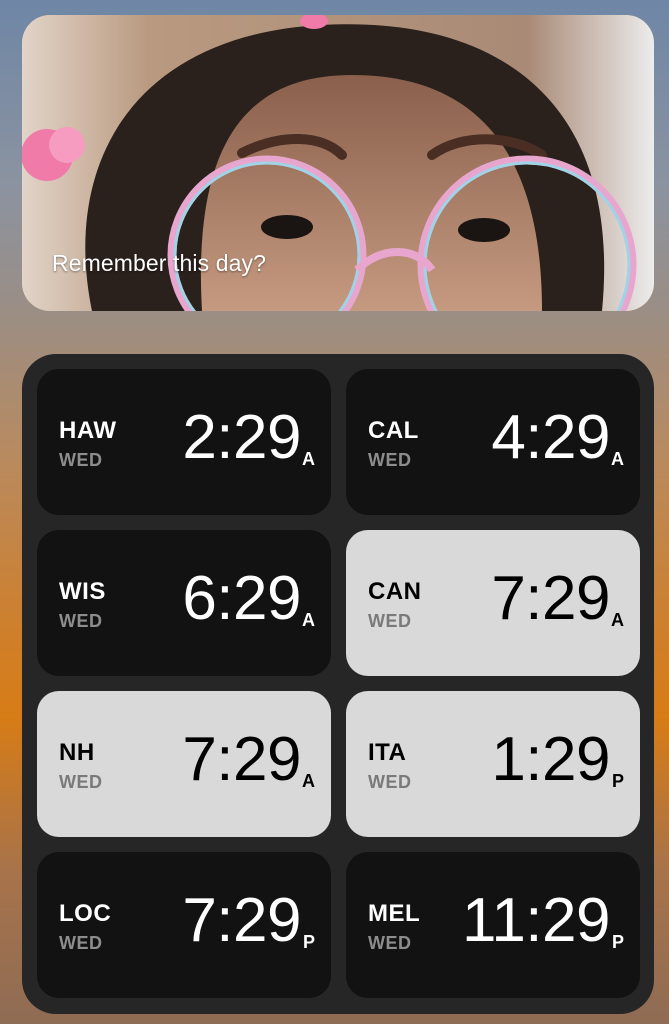 This screenshot has height=1024, width=669. What do you see at coordinates (536, 920) in the screenshot?
I see `time-value: 11:29` at bounding box center [536, 920].